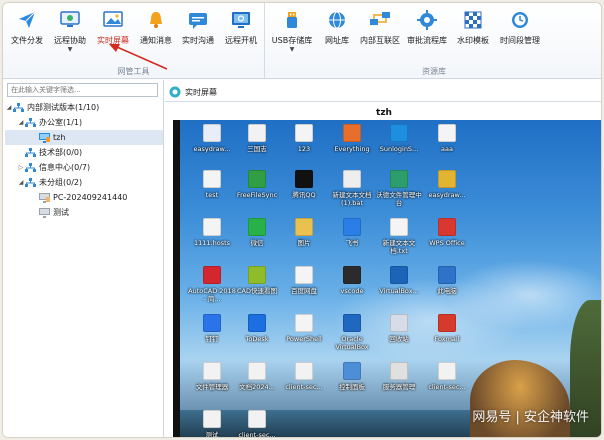 The width and height of the screenshot is (604, 440). I want to click on desktop-icon-label: 飞书, so click(352, 243).